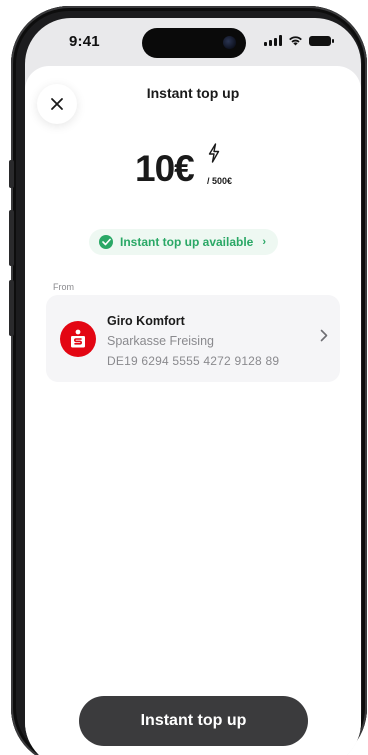  What do you see at coordinates (229, 42) in the screenshot?
I see `camera-icon` at bounding box center [229, 42].